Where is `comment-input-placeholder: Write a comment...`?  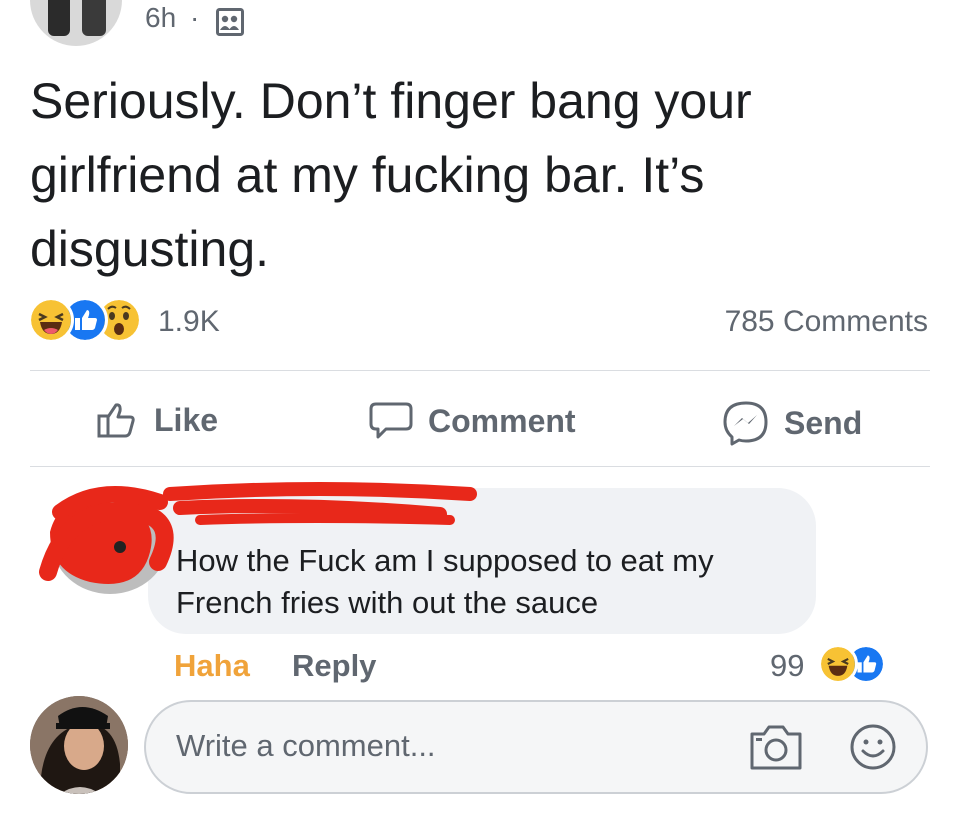
comment-input-placeholder: Write a comment... is located at coordinates (306, 745).